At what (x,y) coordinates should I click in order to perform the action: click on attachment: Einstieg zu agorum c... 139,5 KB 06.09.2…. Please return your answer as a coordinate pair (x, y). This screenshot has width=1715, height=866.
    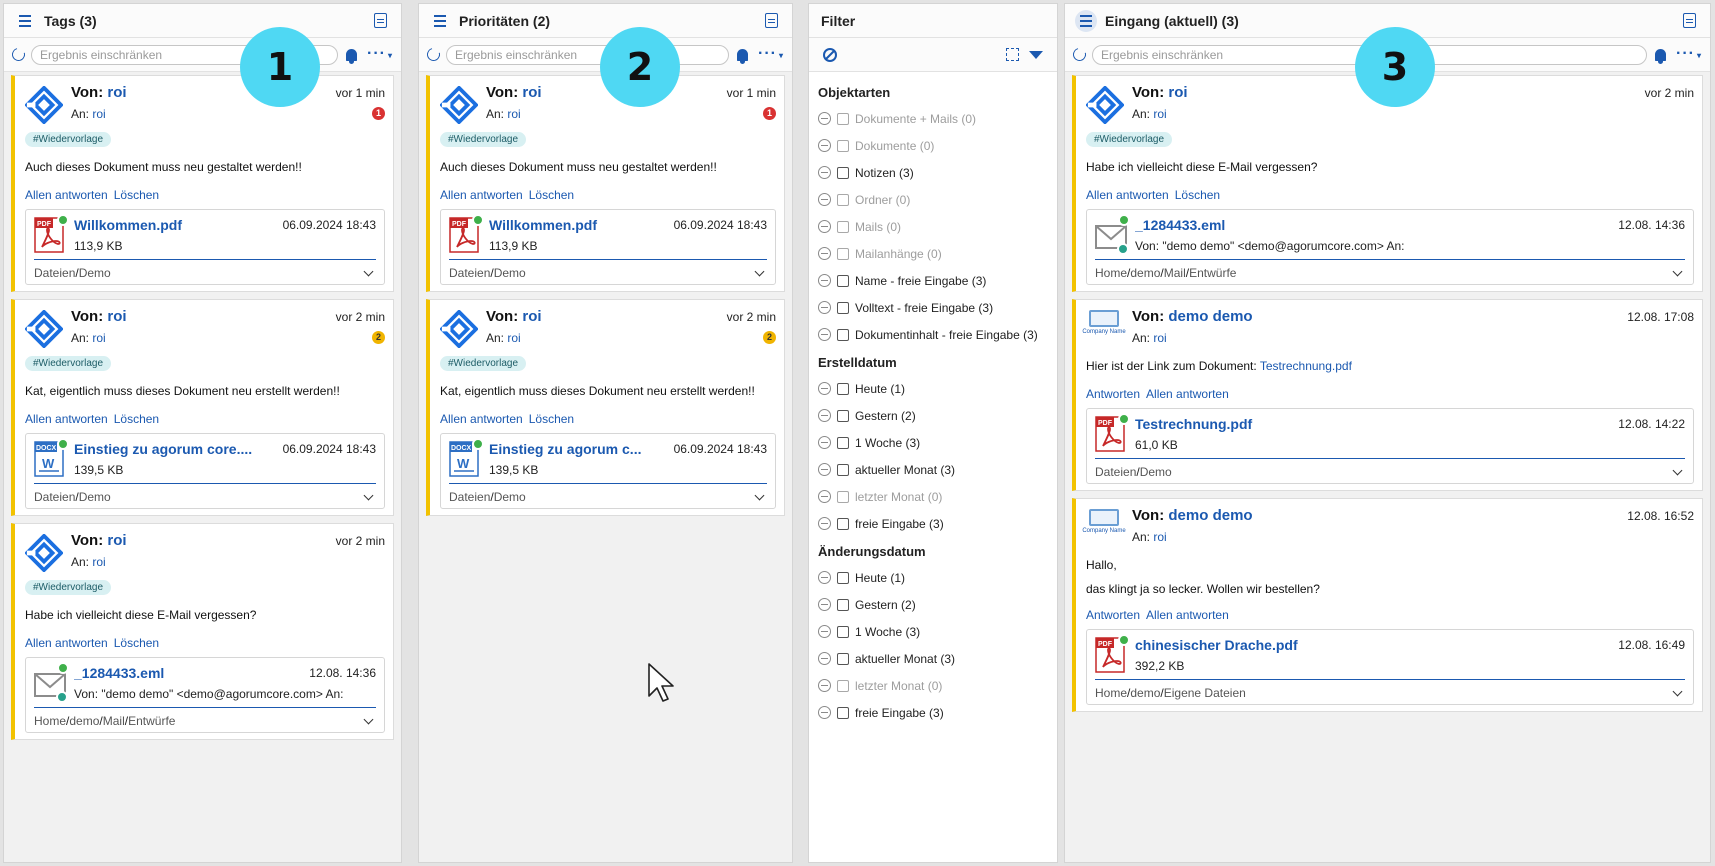
    Looking at the image, I should click on (608, 471).